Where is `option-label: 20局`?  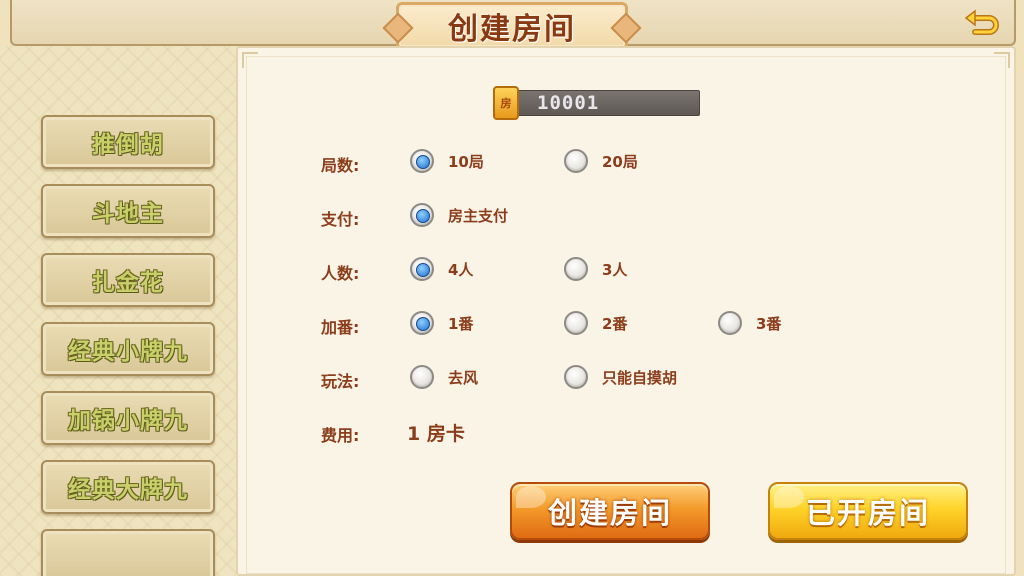 option-label: 20局 is located at coordinates (620, 161).